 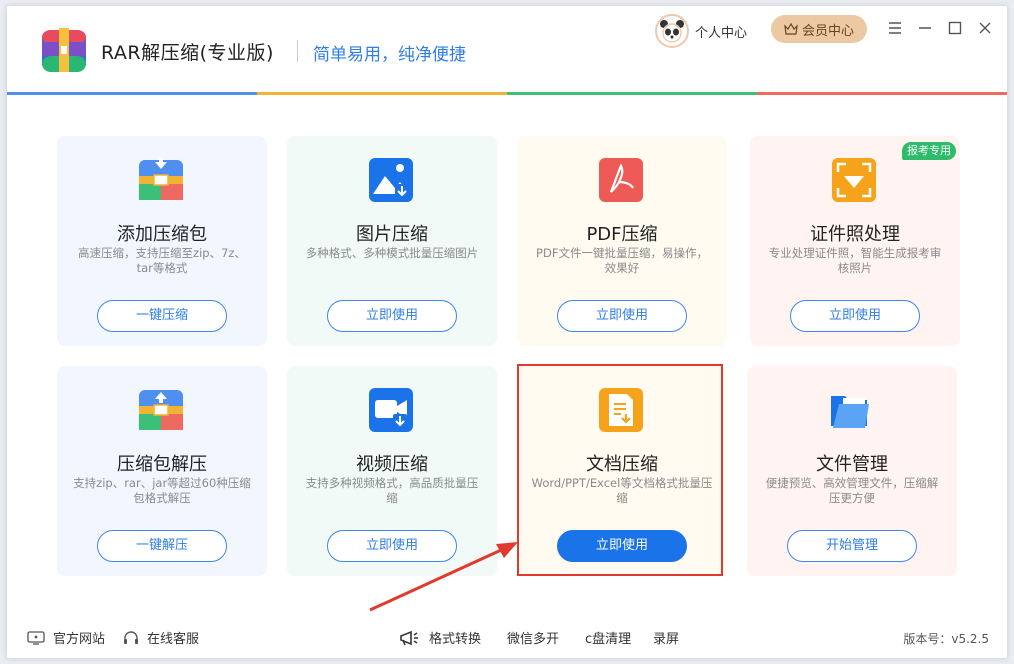 I want to click on pdf-icon, so click(x=621, y=180).